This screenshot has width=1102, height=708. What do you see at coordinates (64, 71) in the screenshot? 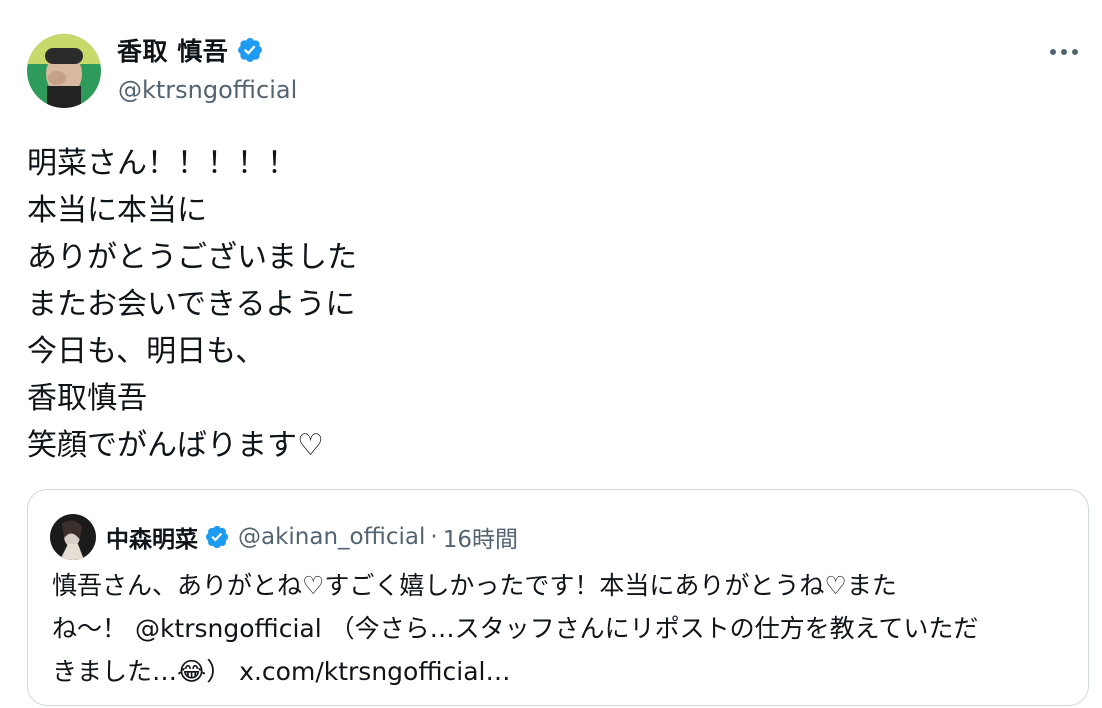
I see `author-avatar` at bounding box center [64, 71].